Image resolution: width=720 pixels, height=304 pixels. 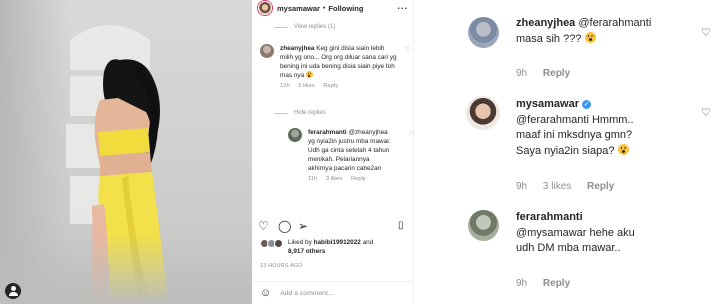 What do you see at coordinates (273, 244) in the screenshot?
I see `liker-avatars` at bounding box center [273, 244].